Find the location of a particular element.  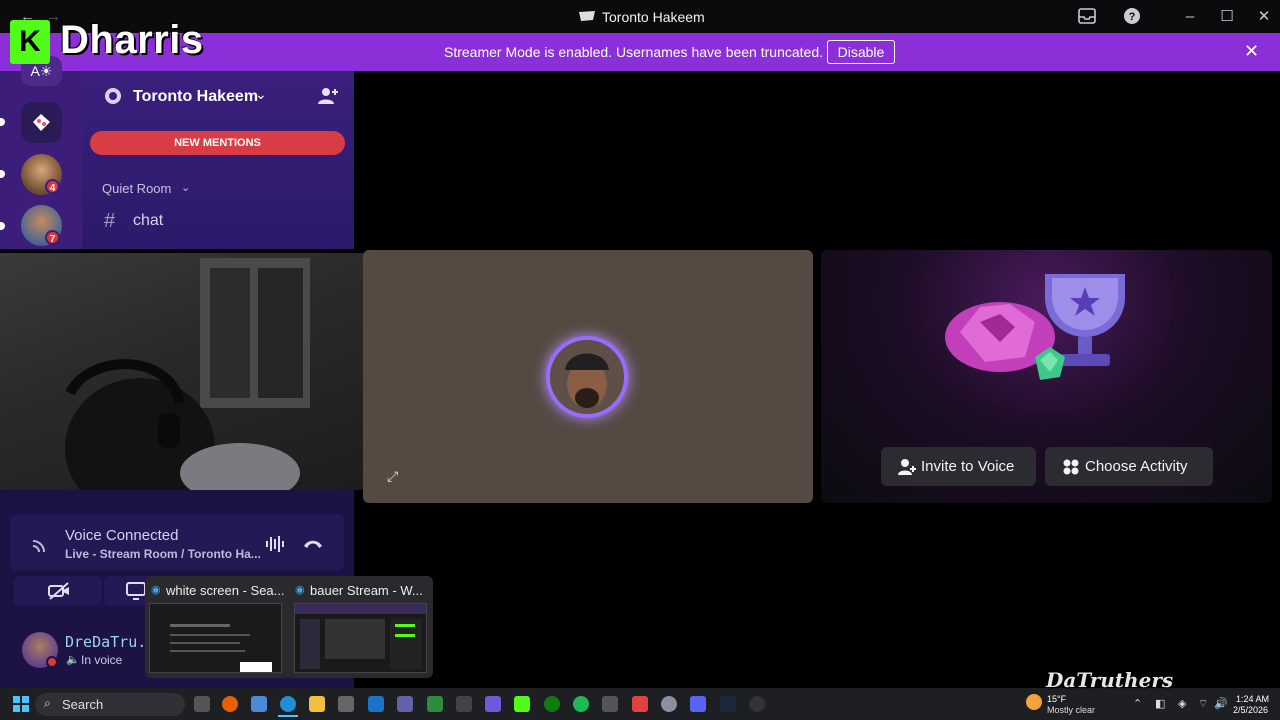

invite-label: Invite to Voice is located at coordinates (968, 466).